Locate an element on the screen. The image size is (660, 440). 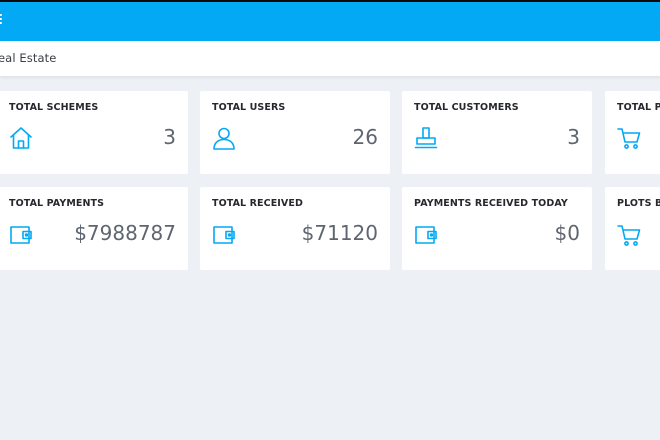
stat-card-payments-received-today: PAYMENTS RECEIVED TODAY $0 is located at coordinates (497, 228).